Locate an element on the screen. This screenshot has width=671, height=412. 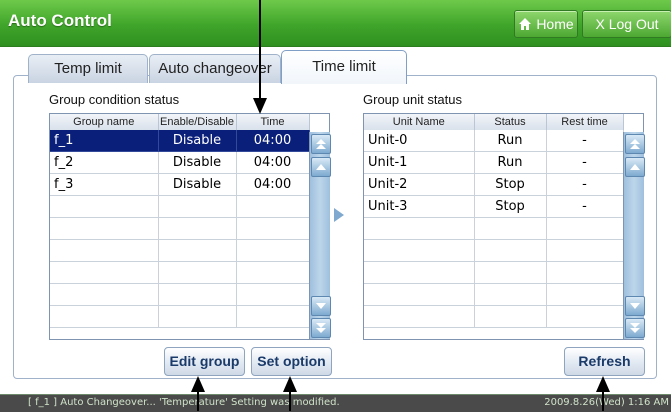
column-header-status: Status is located at coordinates (510, 122).